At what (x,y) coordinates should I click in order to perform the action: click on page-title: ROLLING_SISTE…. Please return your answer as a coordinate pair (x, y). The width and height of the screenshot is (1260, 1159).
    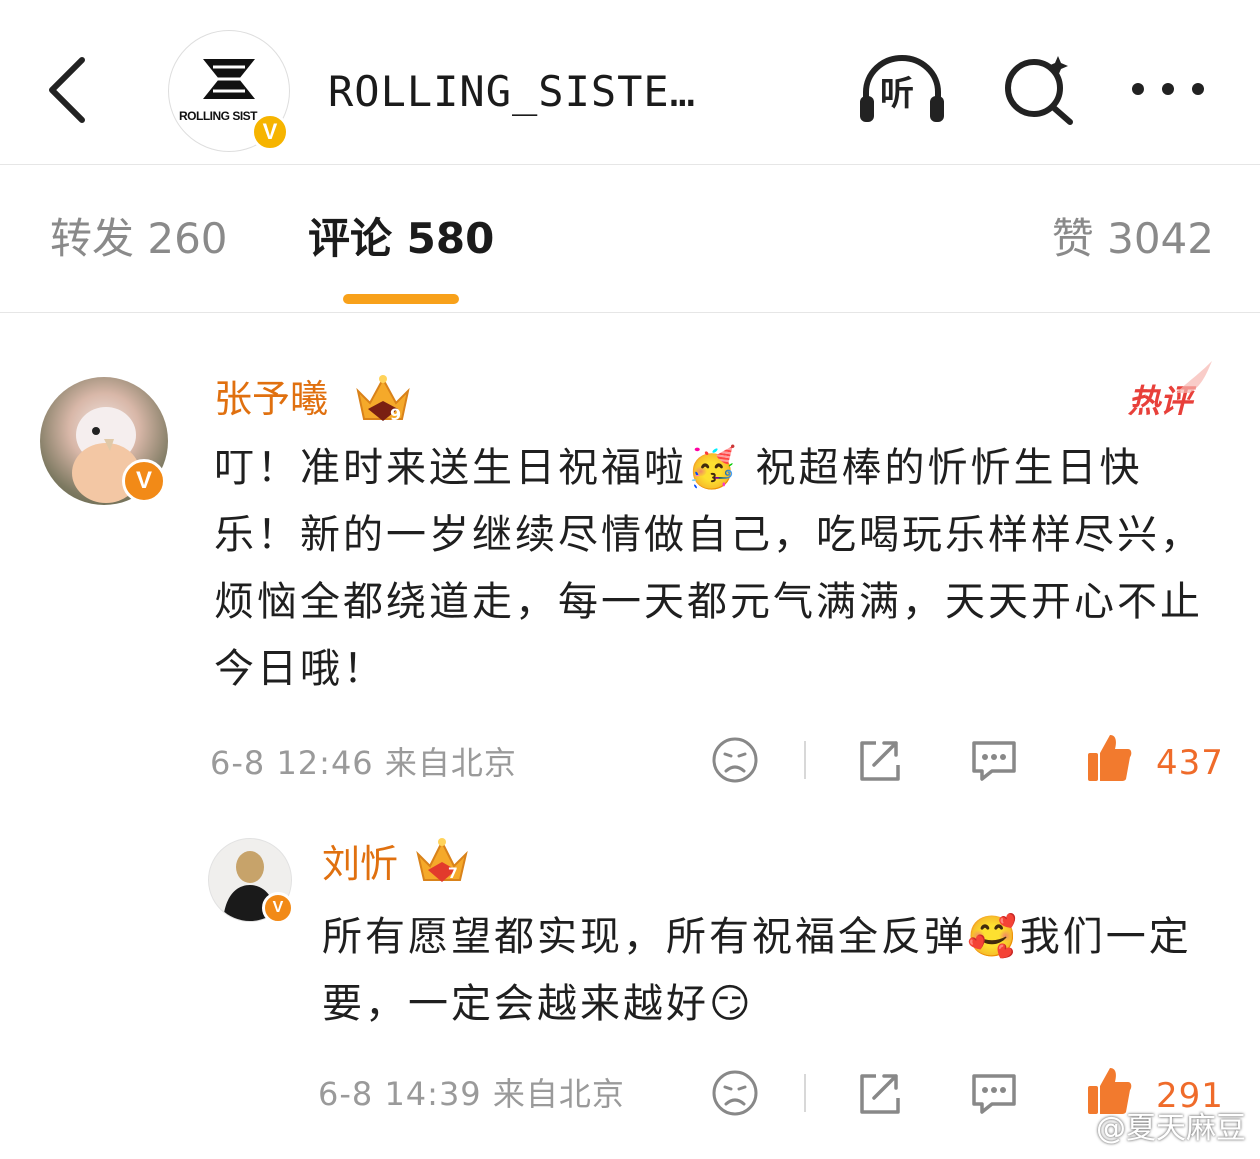
    Looking at the image, I should click on (538, 92).